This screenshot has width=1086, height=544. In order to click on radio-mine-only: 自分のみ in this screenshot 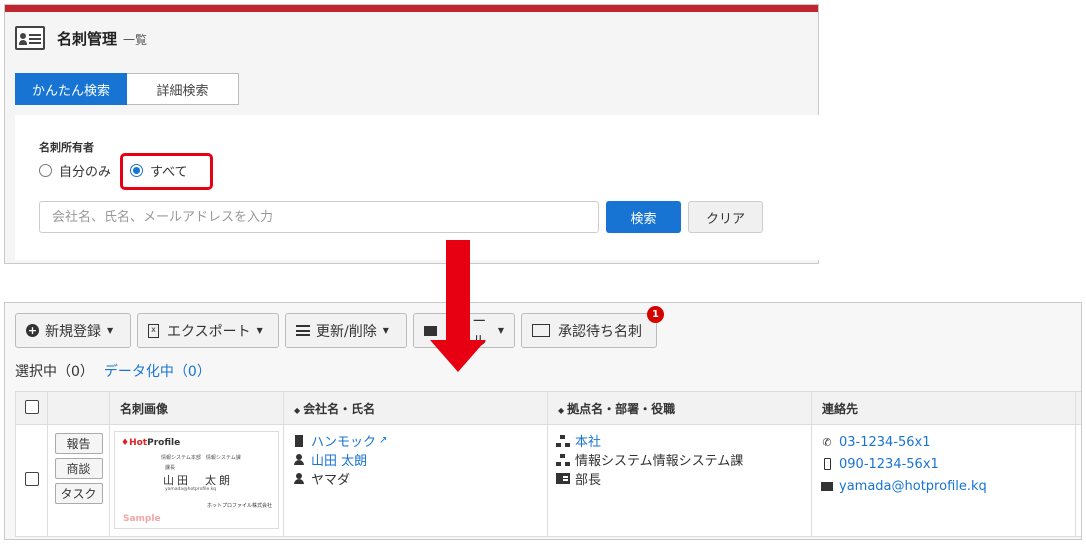, I will do `click(75, 170)`.